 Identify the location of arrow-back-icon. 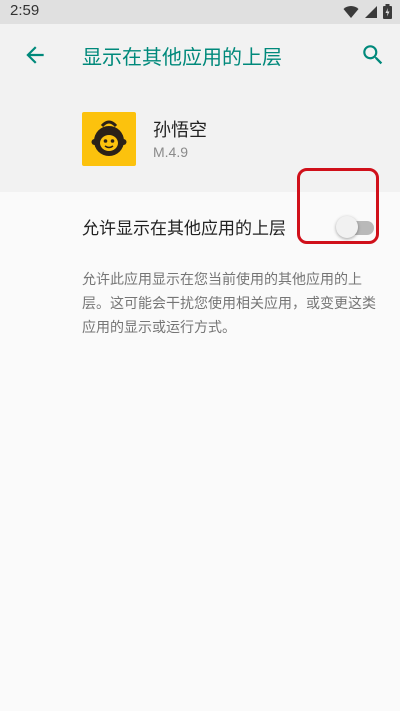
(35, 55).